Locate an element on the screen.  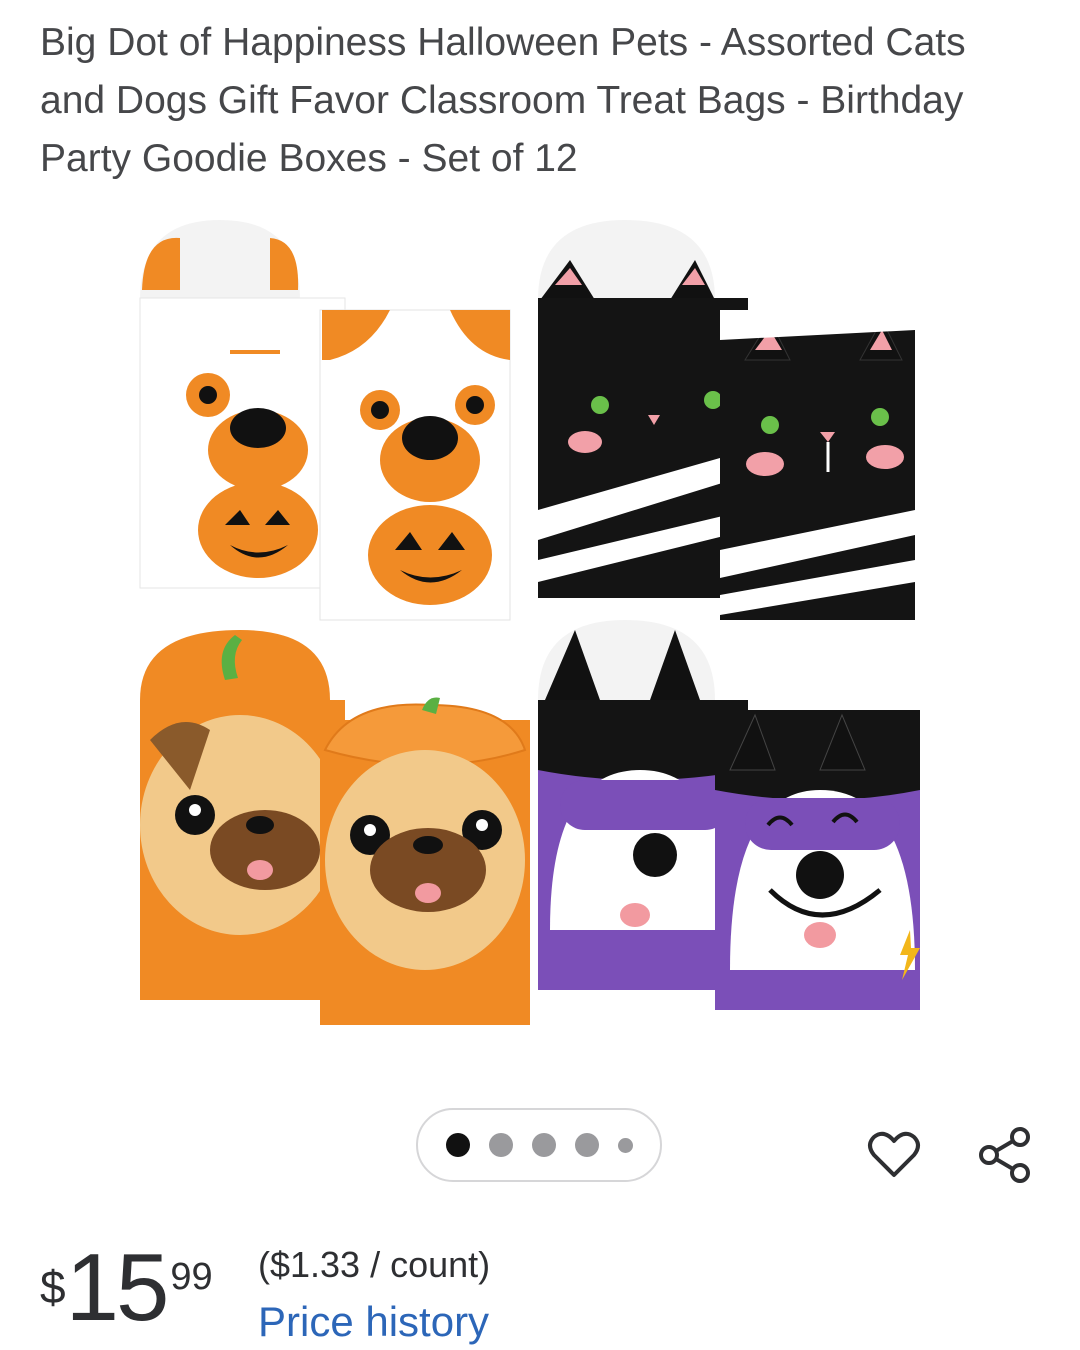
pug-bag-front is located at coordinates (425, 861).